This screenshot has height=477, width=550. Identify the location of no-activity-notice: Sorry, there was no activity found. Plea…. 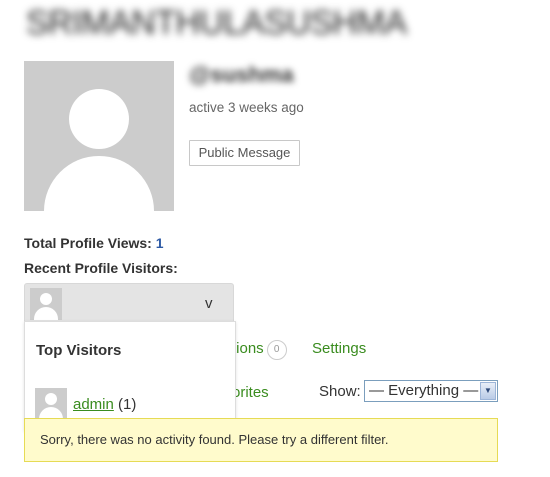
(261, 440).